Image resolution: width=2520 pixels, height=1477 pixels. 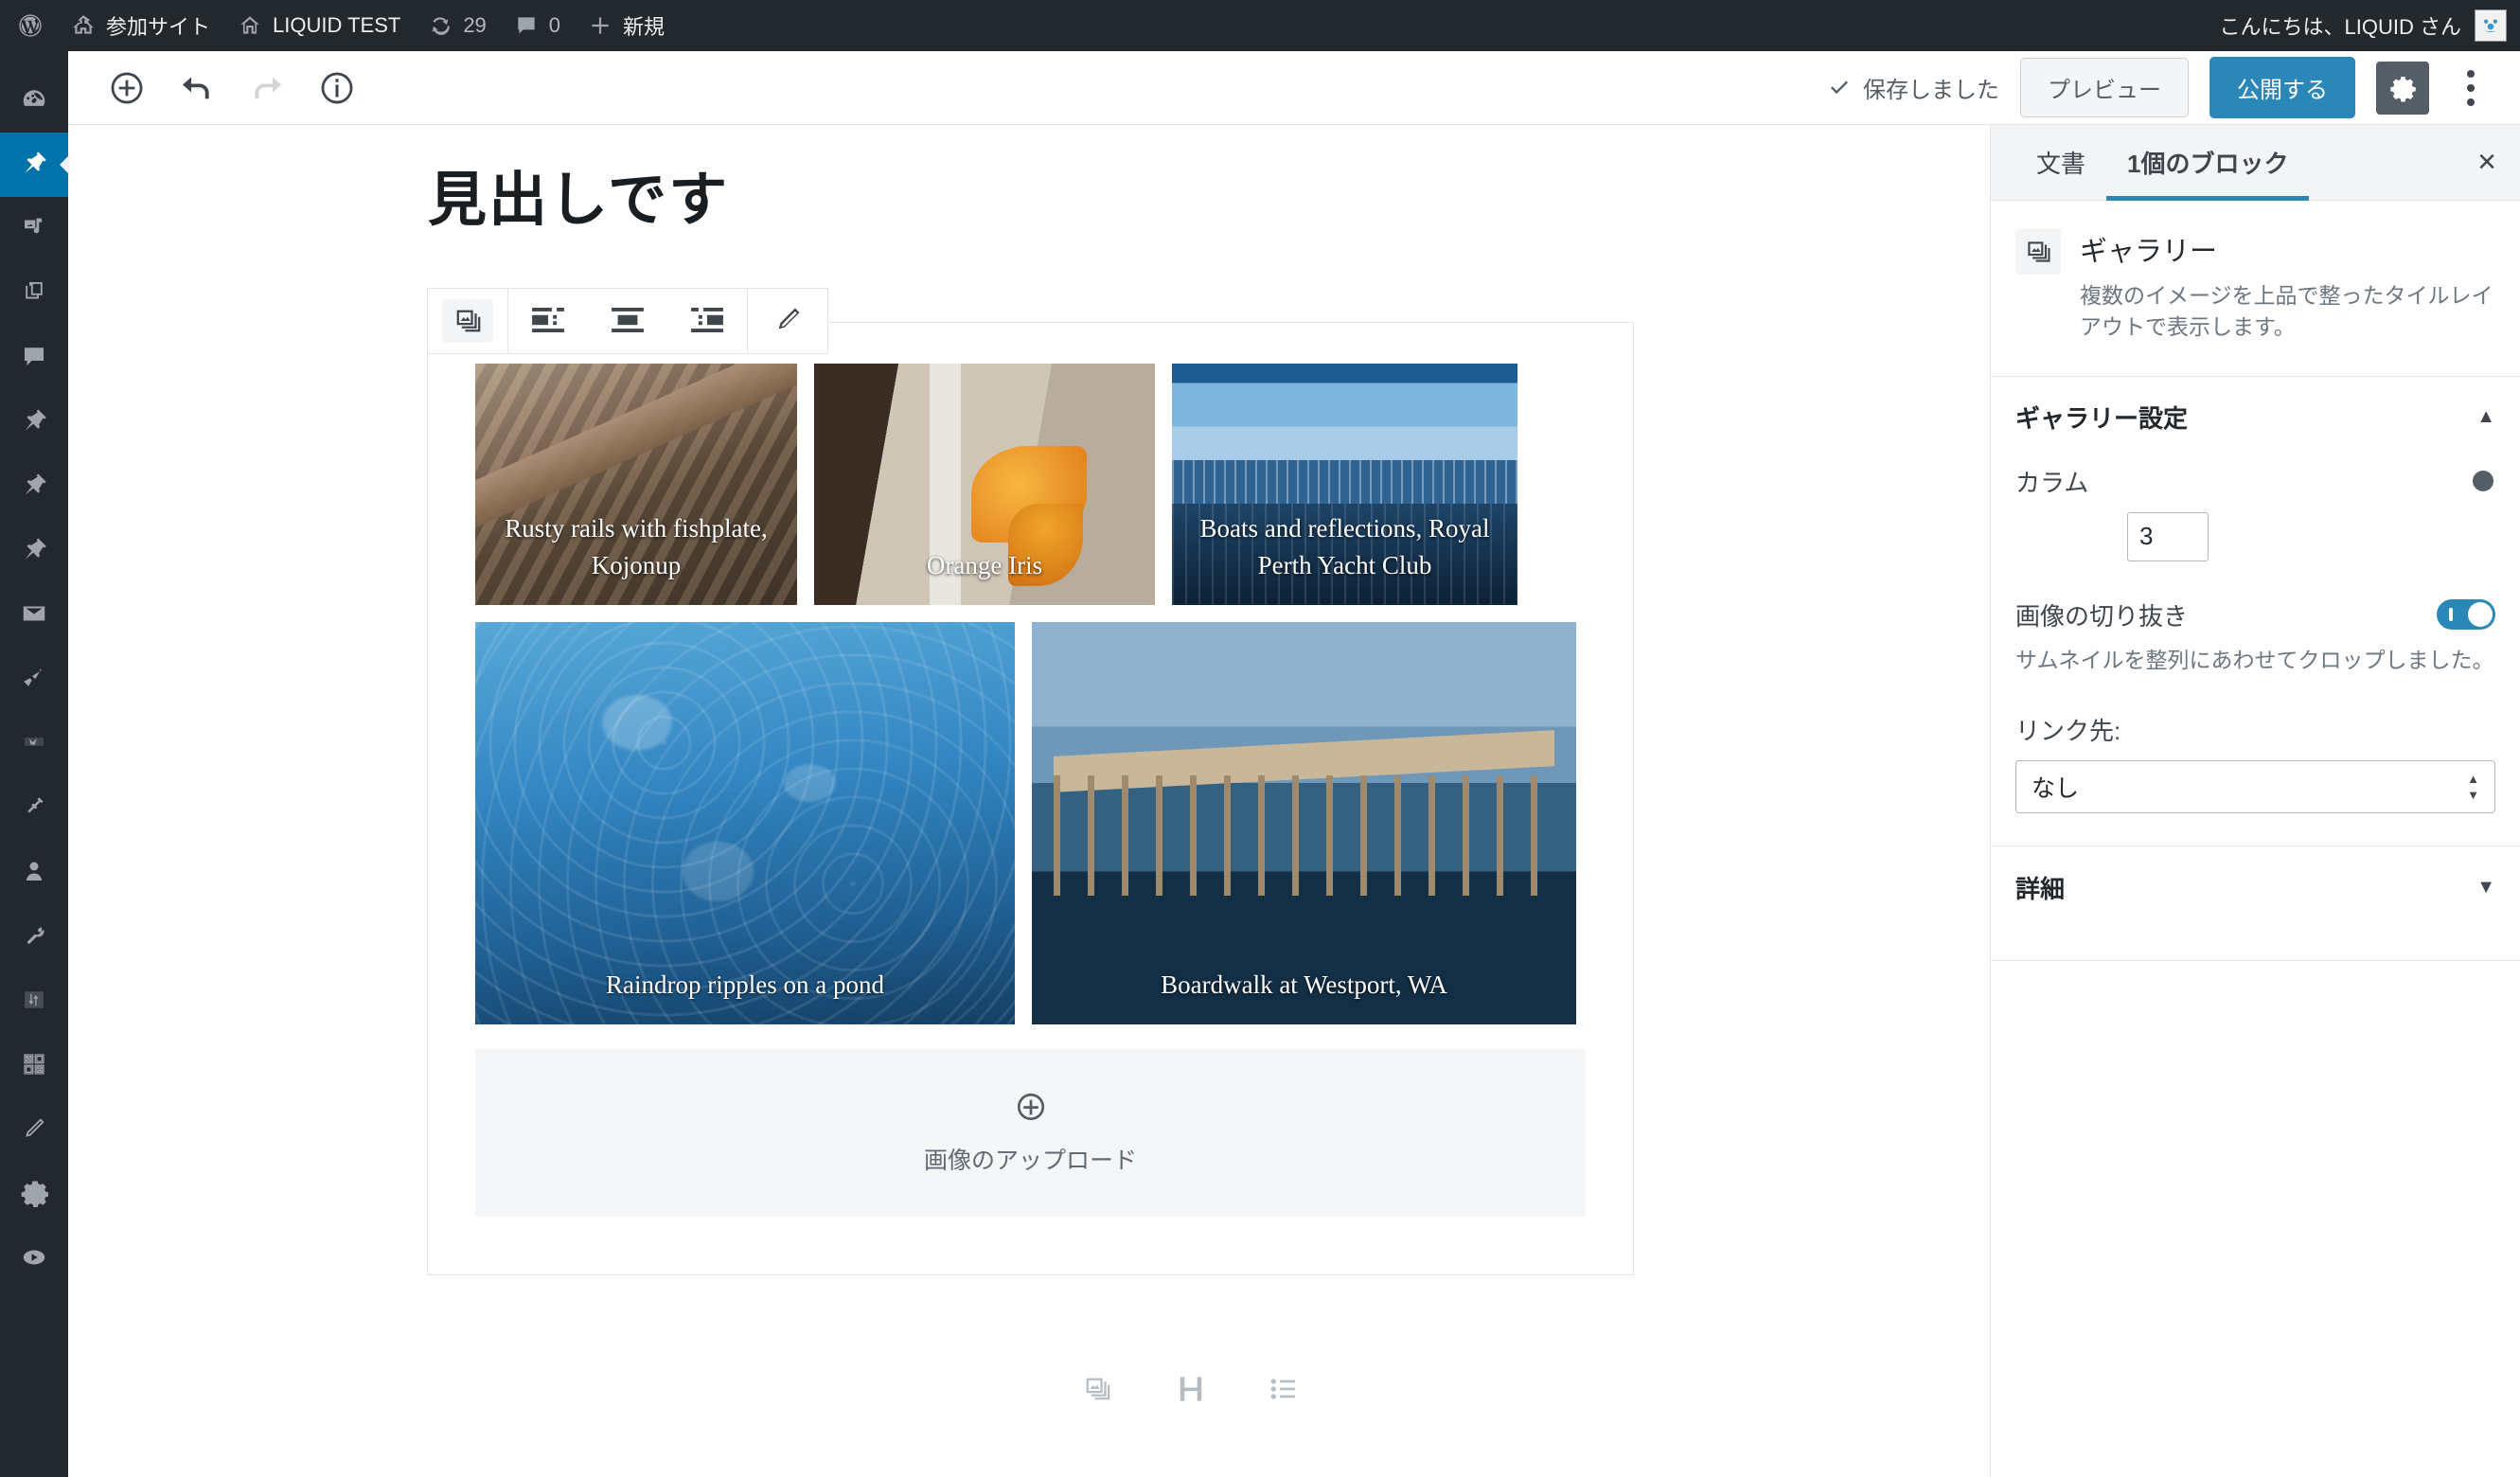 I want to click on chevron-down-icon: ▼, so click(x=2485, y=888).